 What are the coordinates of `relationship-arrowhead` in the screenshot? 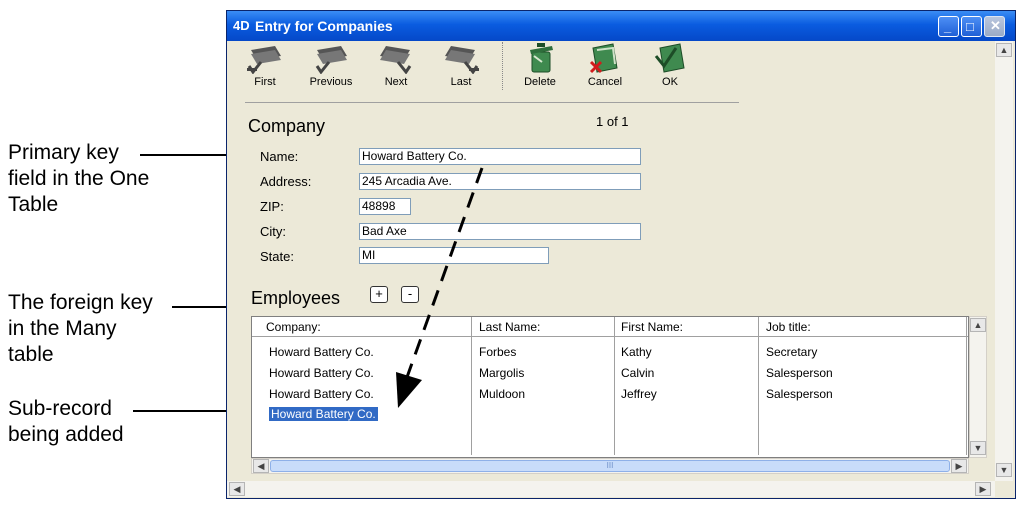 It's located at (409, 390).